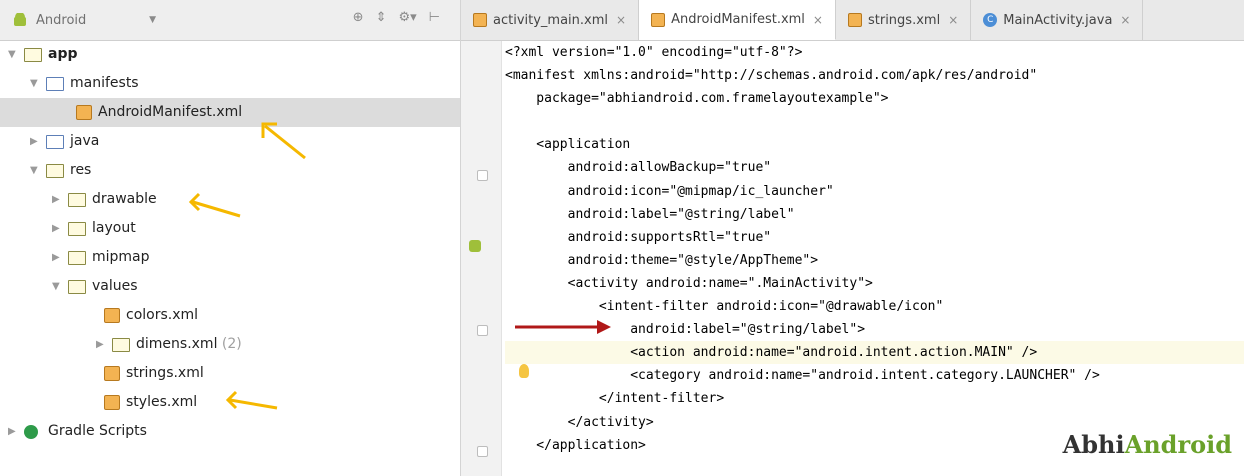 This screenshot has width=1244, height=476. What do you see at coordinates (685, 330) in the screenshot?
I see `code-line: android:label="@string/label">` at bounding box center [685, 330].